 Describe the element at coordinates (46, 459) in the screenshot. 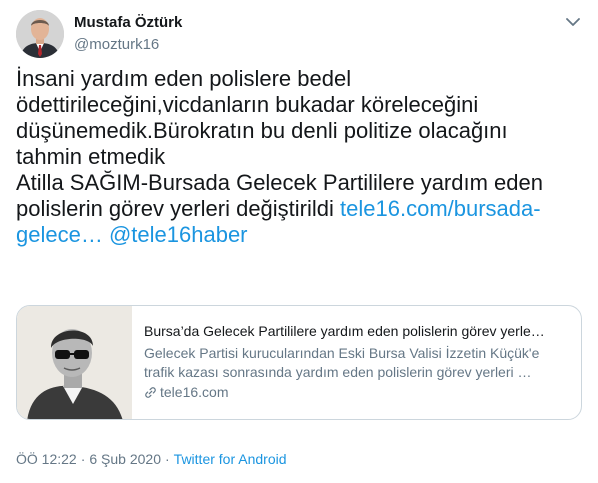

I see `tweet-time: ÖÖ 12:22` at that location.